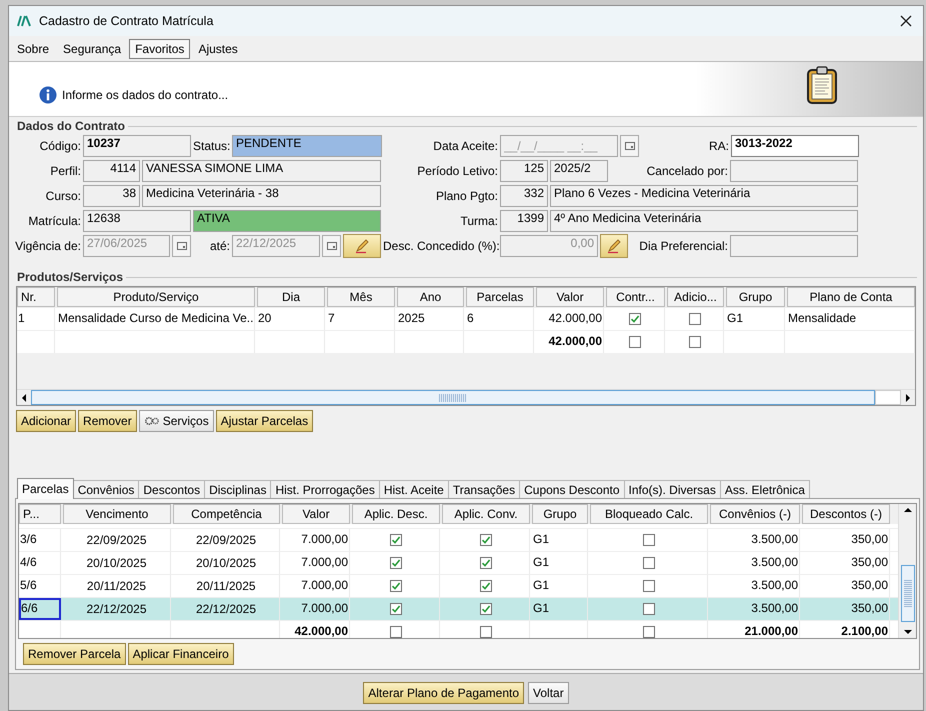 The width and height of the screenshot is (926, 711). Describe the element at coordinates (219, 246) in the screenshot. I see `field-label: até:` at that location.